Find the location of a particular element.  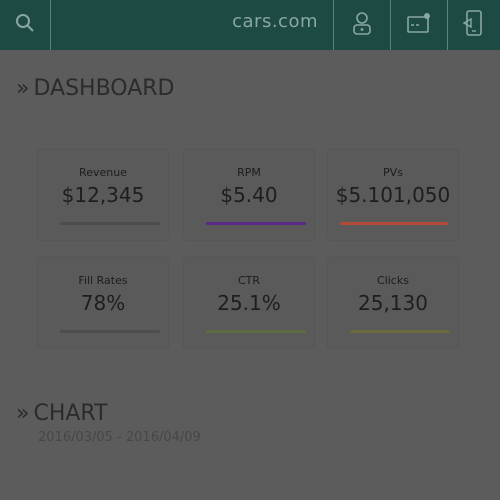

metric-value: 25,130 is located at coordinates (393, 303).